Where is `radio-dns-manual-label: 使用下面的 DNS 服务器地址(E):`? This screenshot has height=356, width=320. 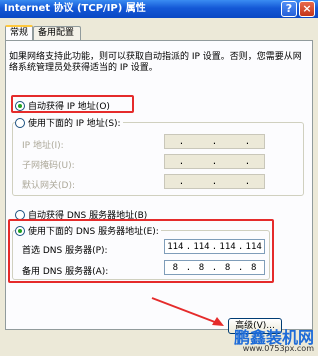 radio-dns-manual-label: 使用下面的 DNS 服务器地址(E): is located at coordinates (93, 232).